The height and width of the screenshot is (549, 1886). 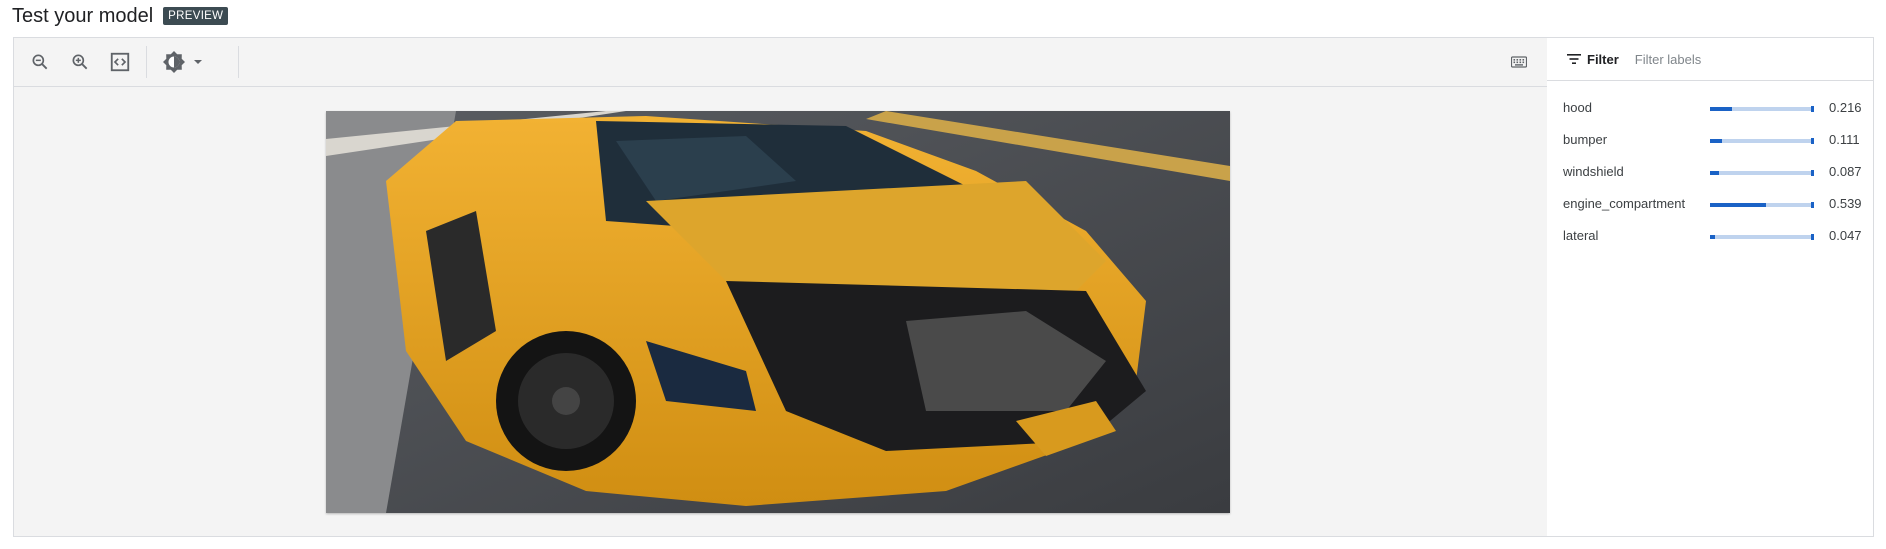 I want to click on page-title: Test your model, so click(x=83, y=15).